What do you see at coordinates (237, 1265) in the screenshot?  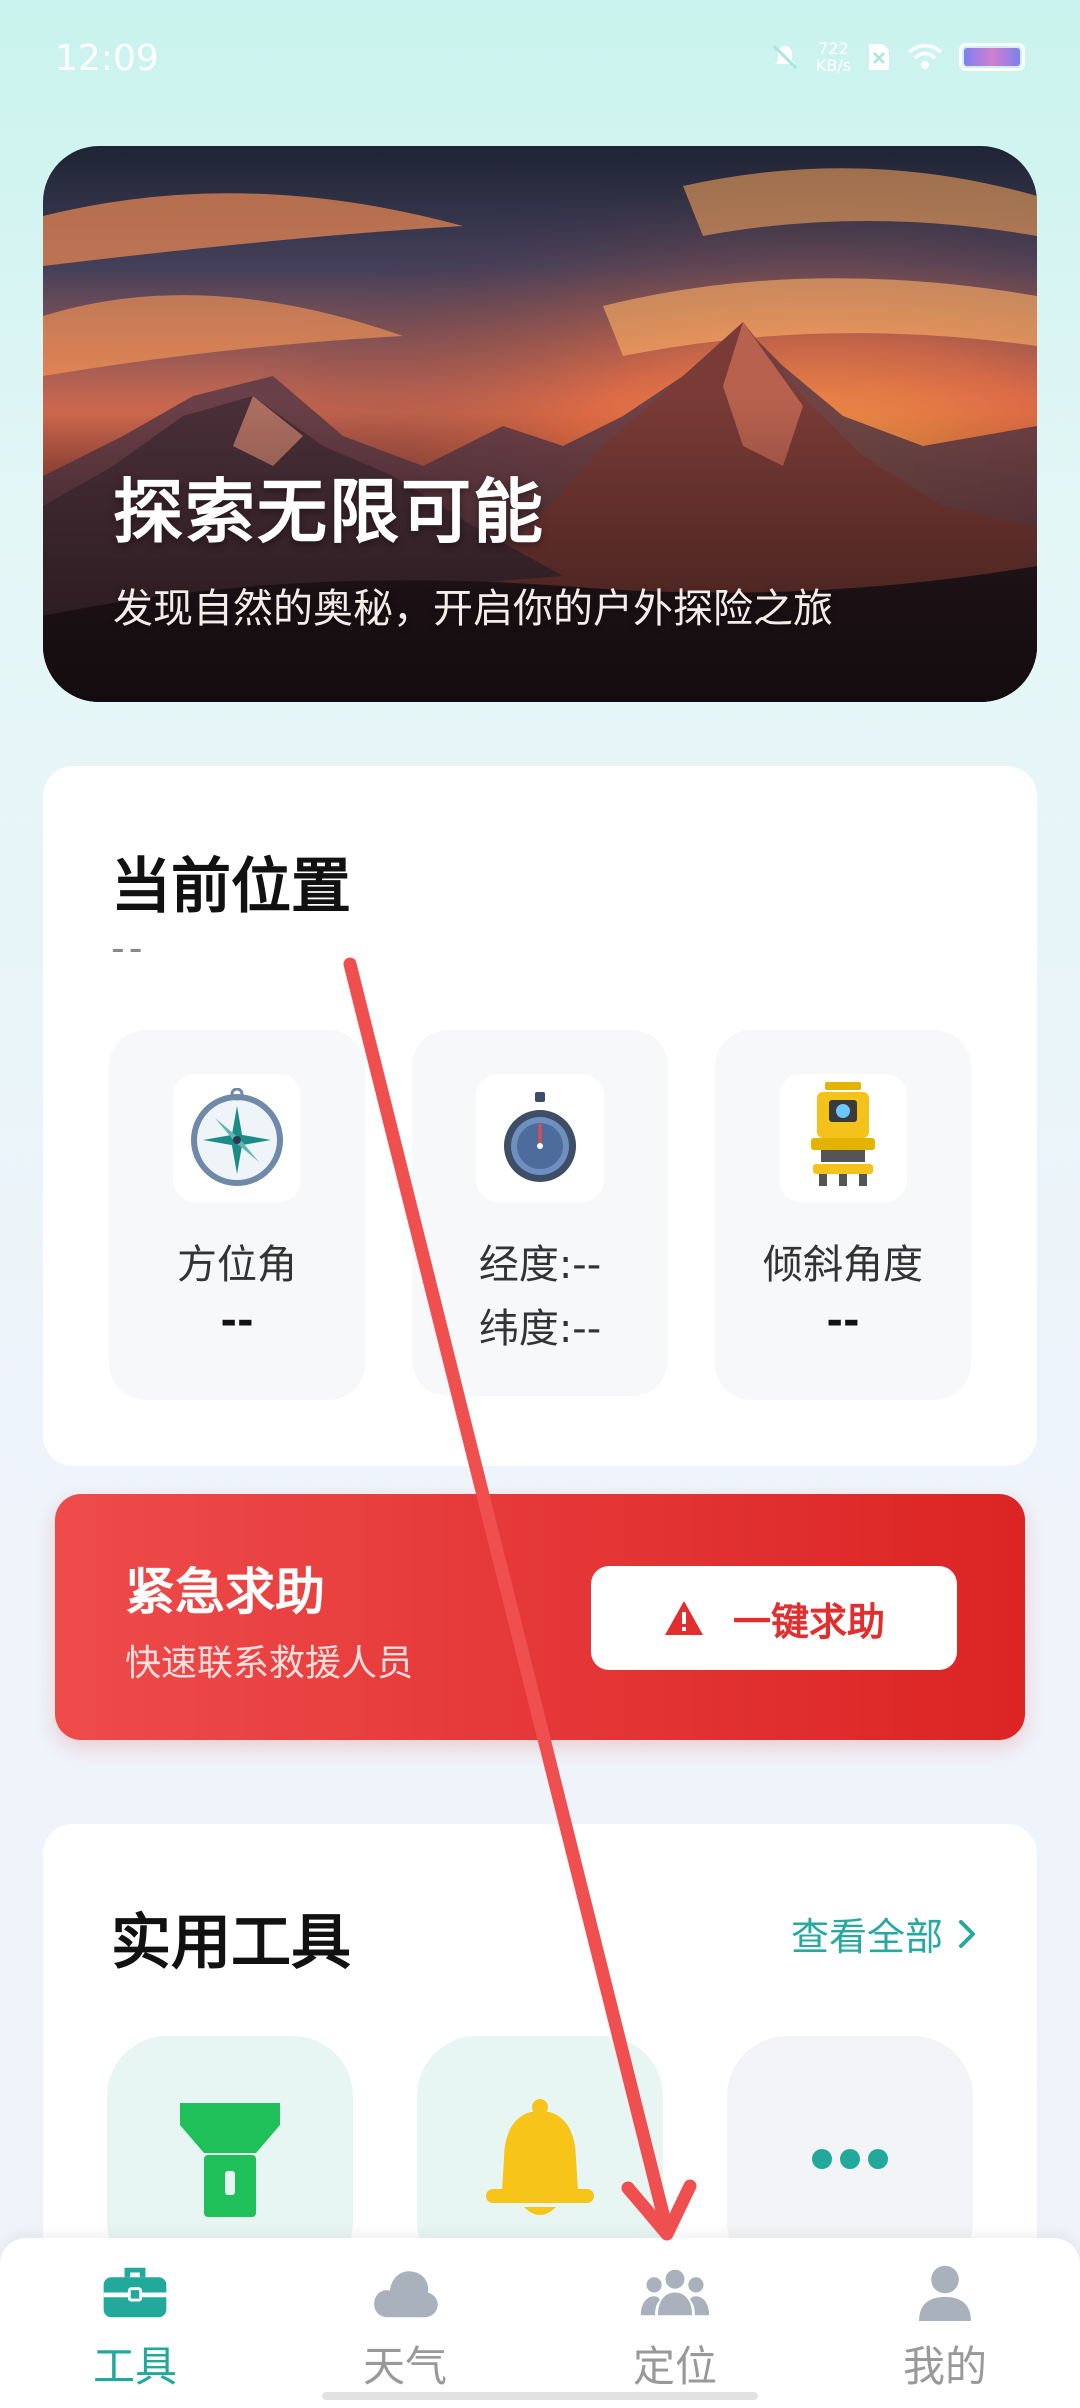 I see `azimuth-label: 方位角` at bounding box center [237, 1265].